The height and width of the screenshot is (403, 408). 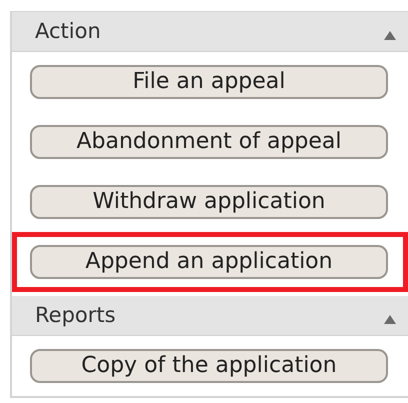 What do you see at coordinates (210, 316) in the screenshot?
I see `section-header: Reports` at bounding box center [210, 316].